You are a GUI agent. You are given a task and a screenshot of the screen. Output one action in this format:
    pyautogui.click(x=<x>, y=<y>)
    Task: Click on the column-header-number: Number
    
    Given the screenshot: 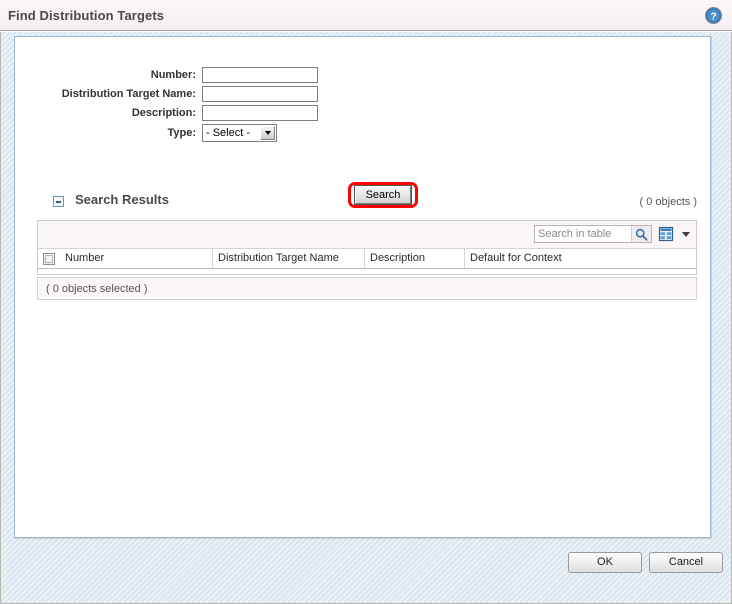 What is the action you would take?
    pyautogui.click(x=136, y=258)
    